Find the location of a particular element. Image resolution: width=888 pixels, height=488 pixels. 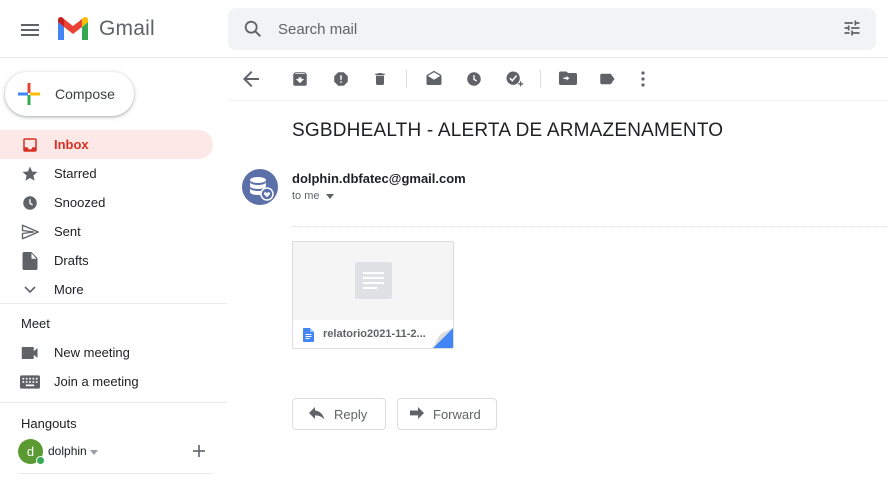

snooze-button is located at coordinates (474, 79).